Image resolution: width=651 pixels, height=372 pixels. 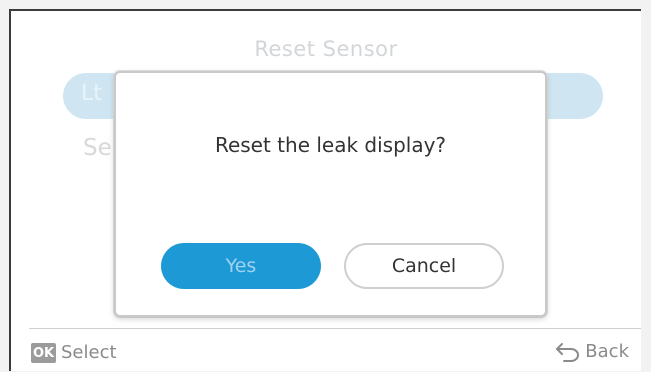 What do you see at coordinates (607, 351) in the screenshot?
I see `back-label: Back` at bounding box center [607, 351].